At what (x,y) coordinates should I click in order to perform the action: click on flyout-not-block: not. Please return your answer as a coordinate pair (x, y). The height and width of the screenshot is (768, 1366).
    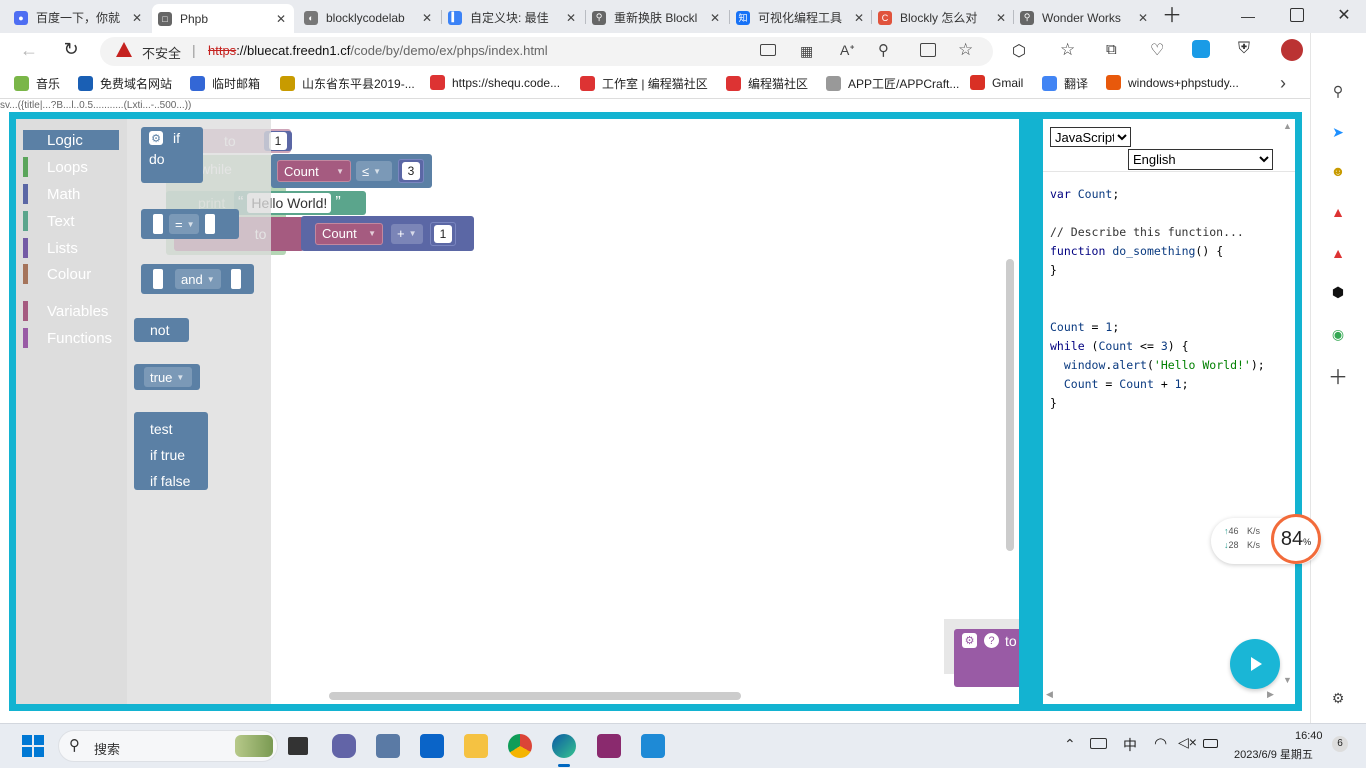
    Looking at the image, I should click on (161, 330).